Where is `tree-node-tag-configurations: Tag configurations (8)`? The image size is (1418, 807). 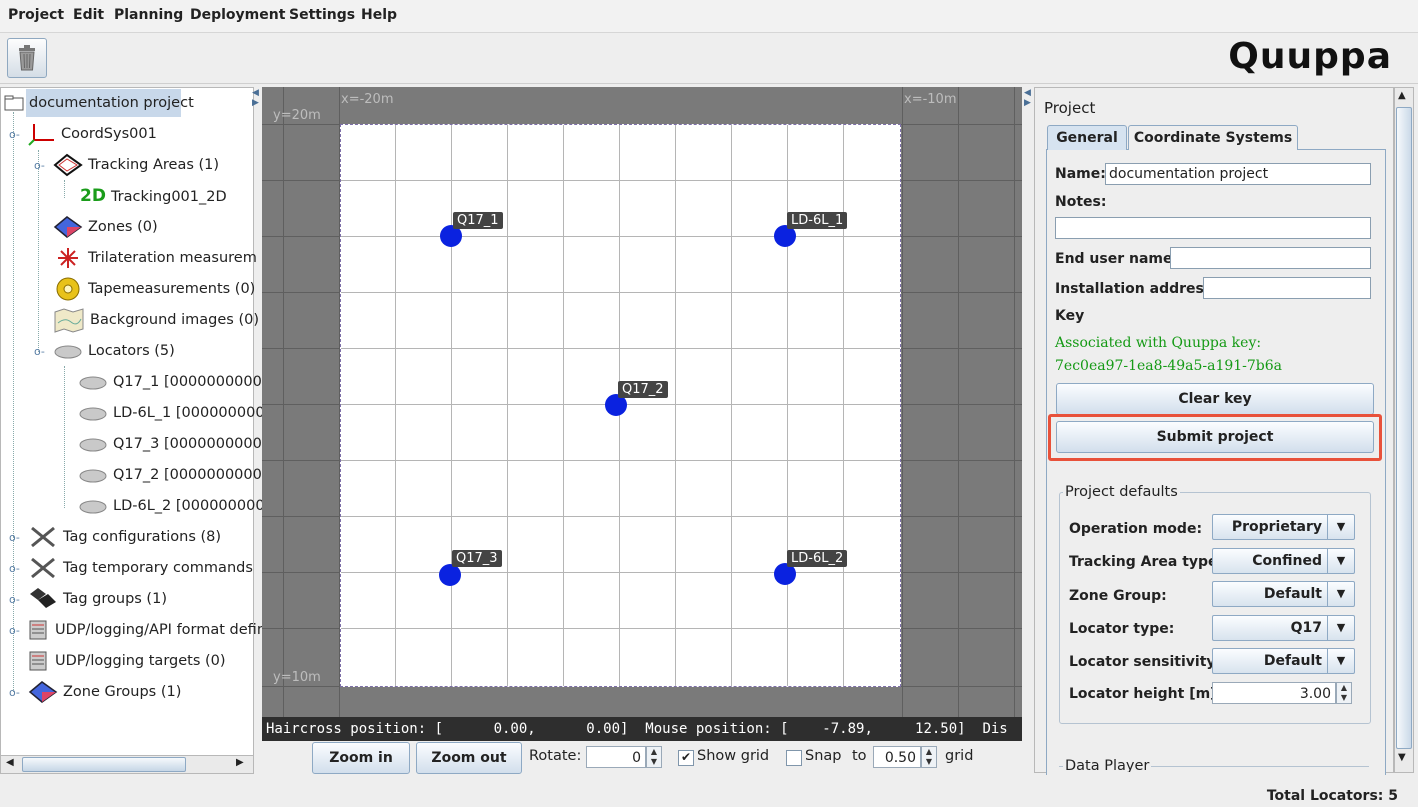
tree-node-tag-configurations: Tag configurations (8) is located at coordinates (124, 537).